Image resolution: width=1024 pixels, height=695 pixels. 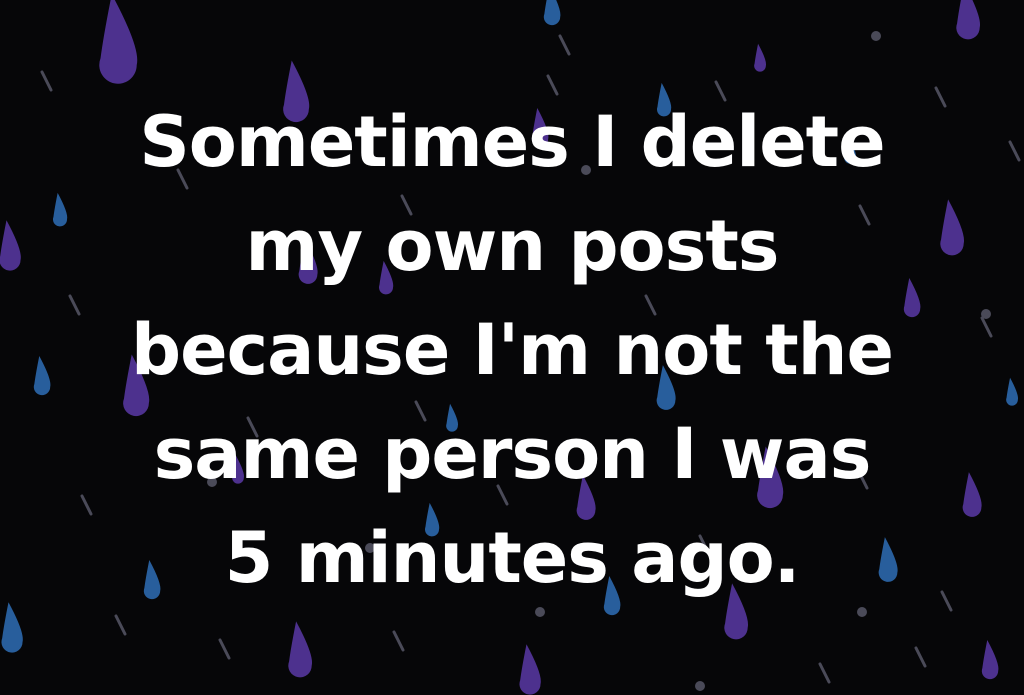 What do you see at coordinates (512, 558) in the screenshot?
I see `quote-line-5: 5 minutes ago.` at bounding box center [512, 558].